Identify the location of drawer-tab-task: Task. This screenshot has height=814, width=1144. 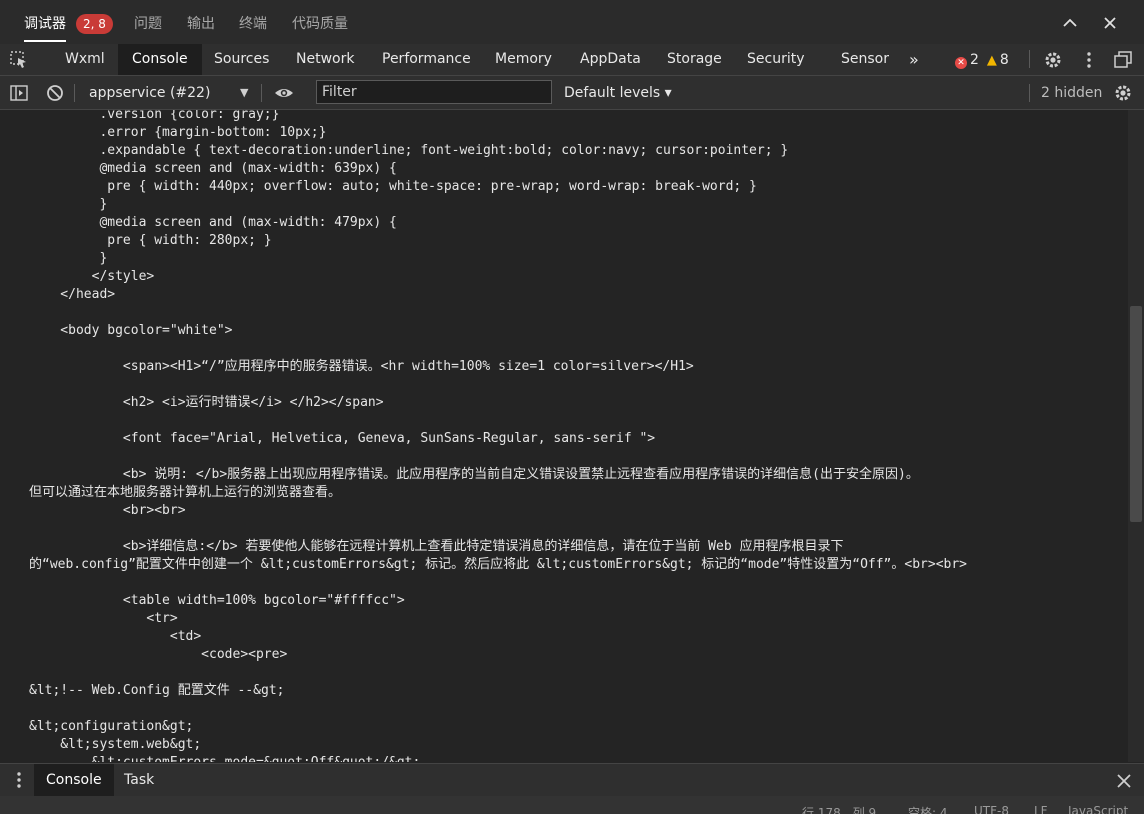
(139, 780).